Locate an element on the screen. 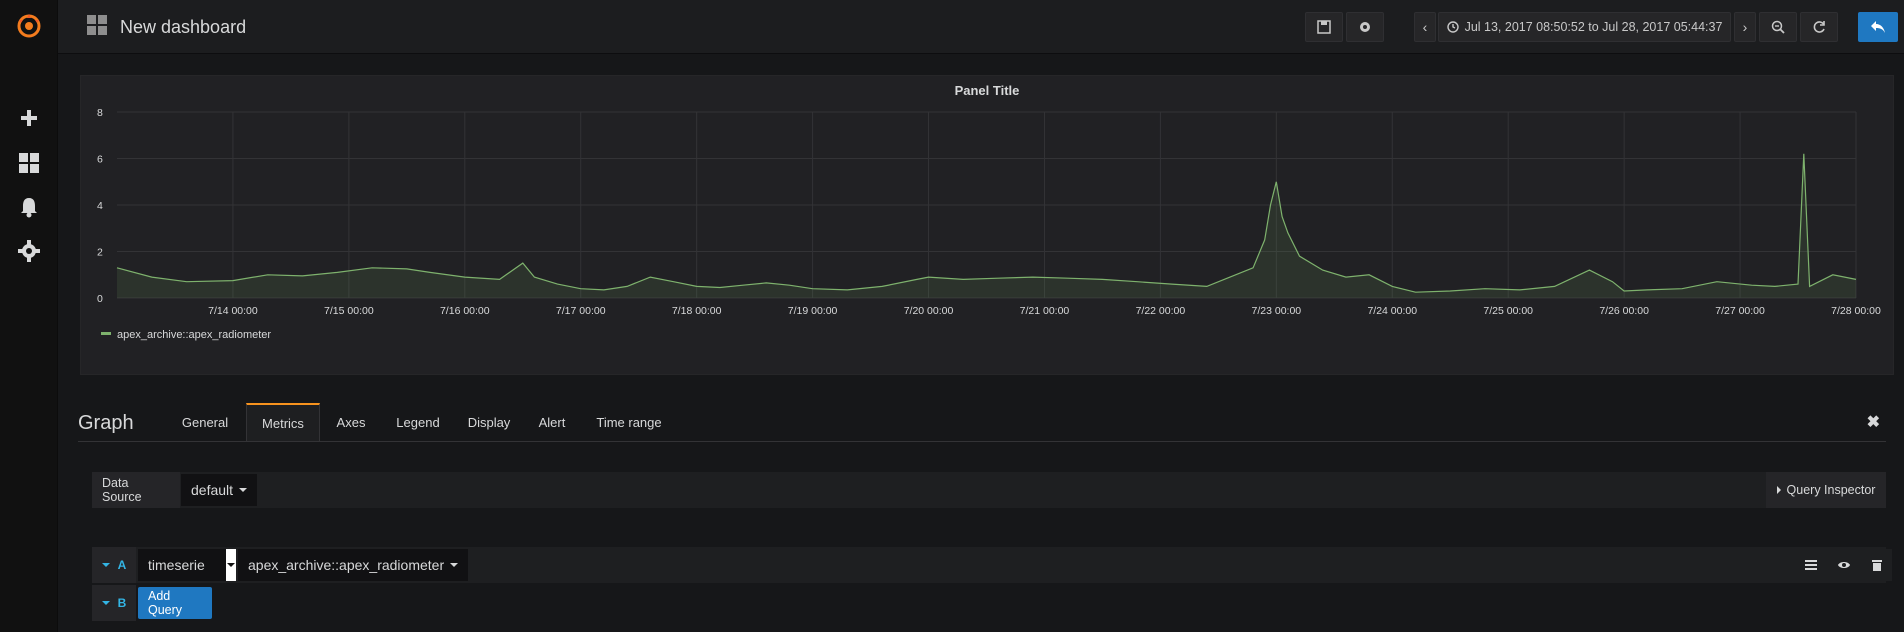  x-tick-label: 7/28 00:00 is located at coordinates (1856, 311).